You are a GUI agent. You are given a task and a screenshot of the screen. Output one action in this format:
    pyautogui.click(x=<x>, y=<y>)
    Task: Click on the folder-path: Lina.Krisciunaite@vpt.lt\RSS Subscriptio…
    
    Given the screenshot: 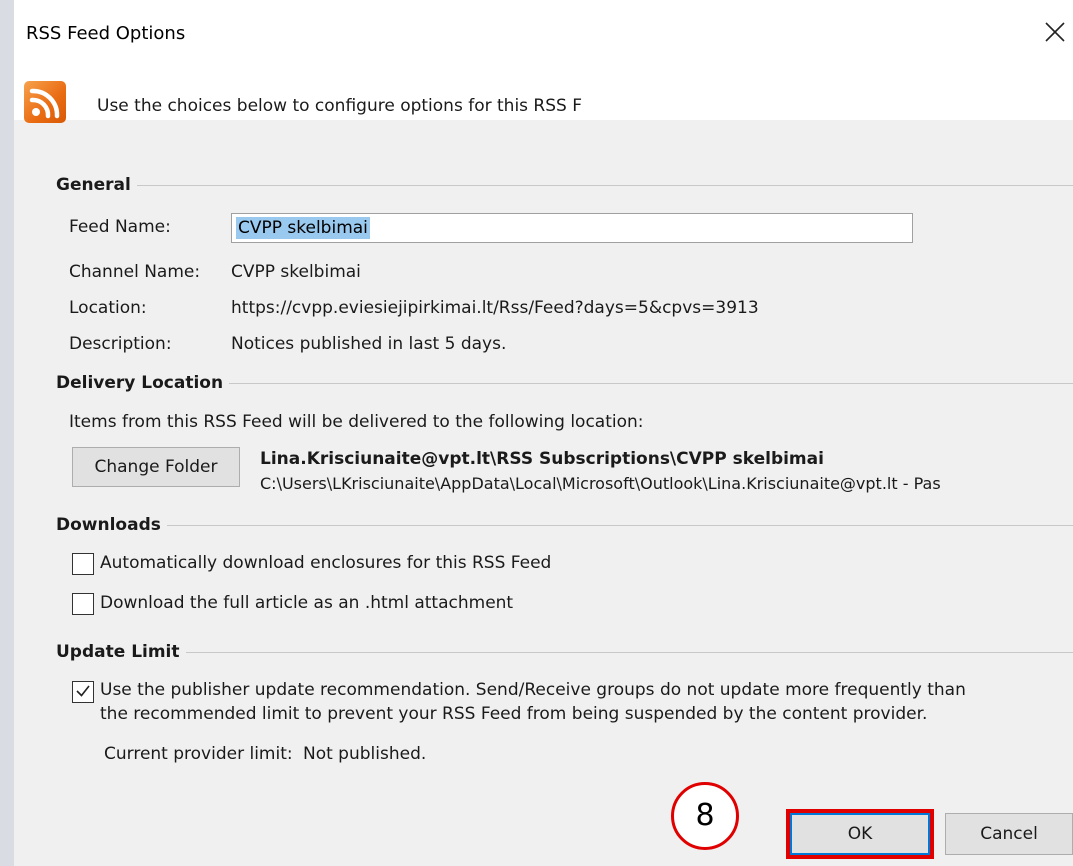 What is the action you would take?
    pyautogui.click(x=542, y=459)
    